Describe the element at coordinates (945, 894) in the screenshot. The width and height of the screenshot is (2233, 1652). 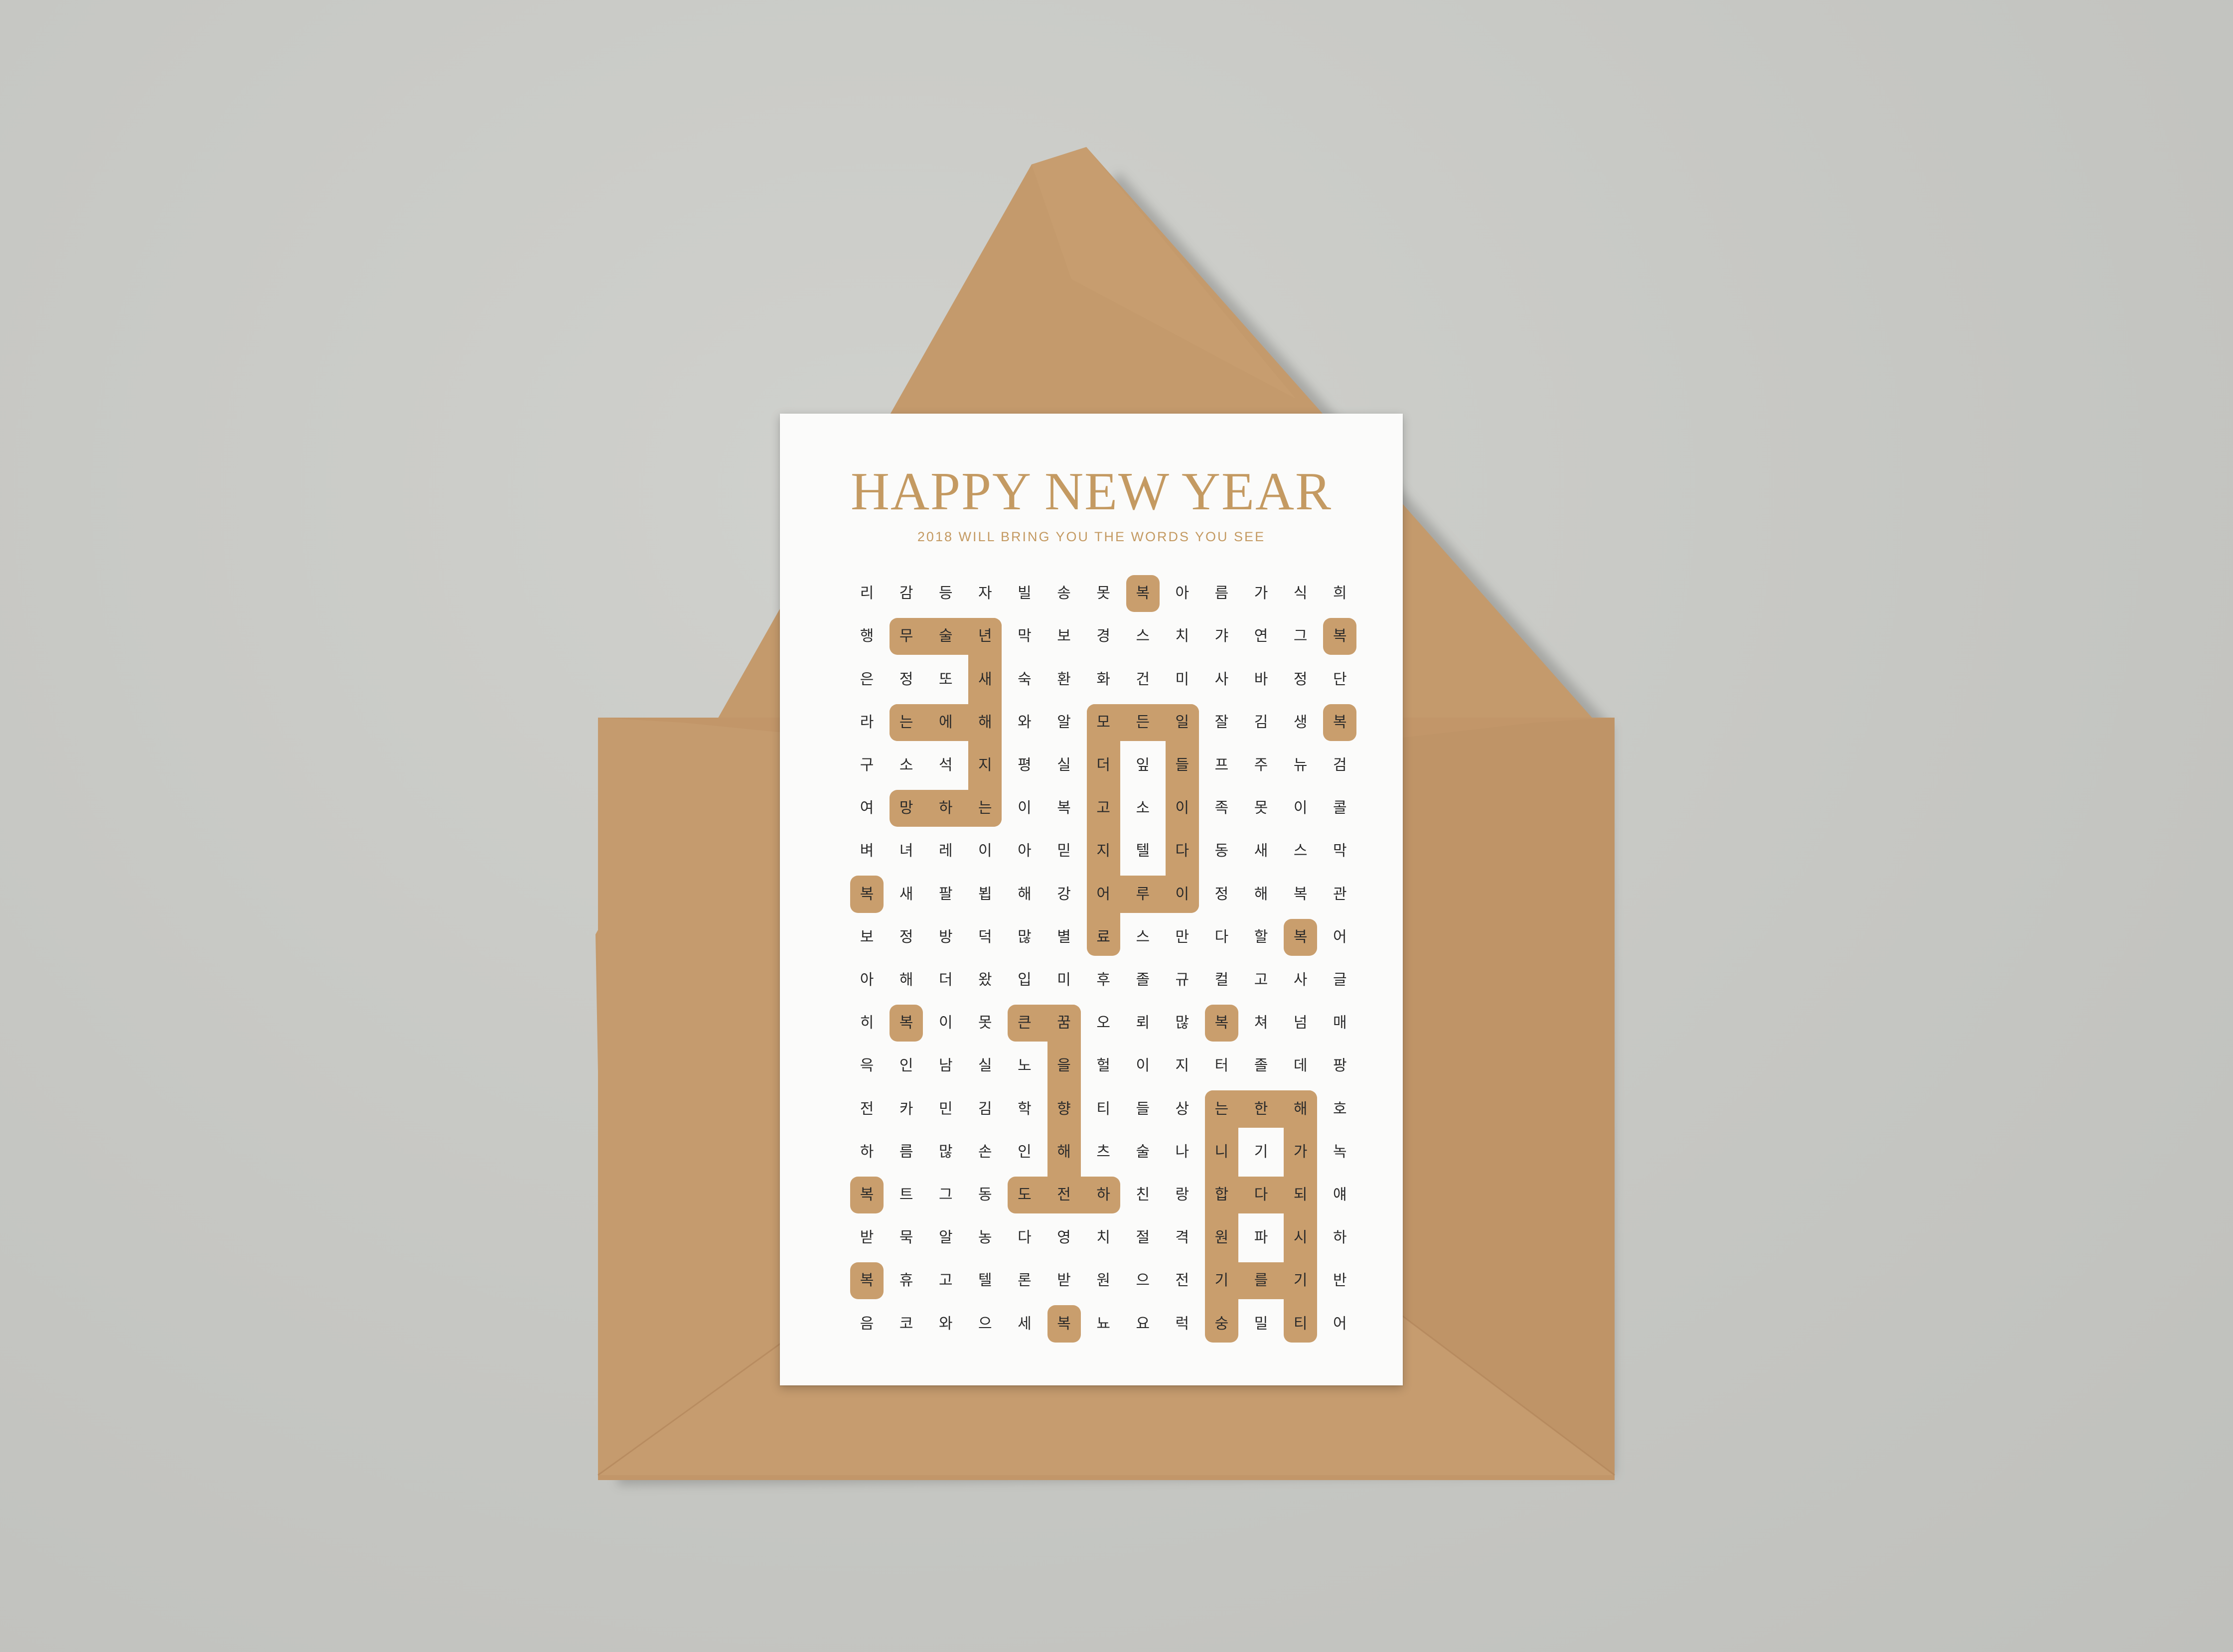
I see `grid-letter: 팔` at that location.